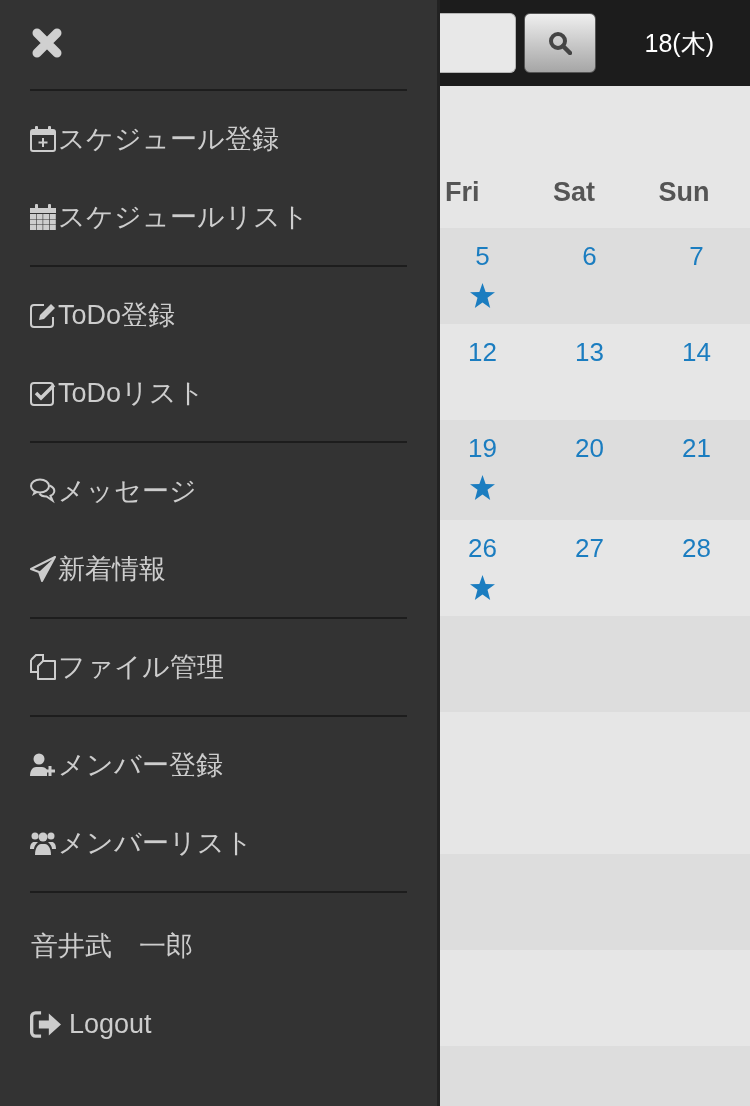 This screenshot has height=1106, width=750. I want to click on menu-item: ToDo登録, so click(103, 315).